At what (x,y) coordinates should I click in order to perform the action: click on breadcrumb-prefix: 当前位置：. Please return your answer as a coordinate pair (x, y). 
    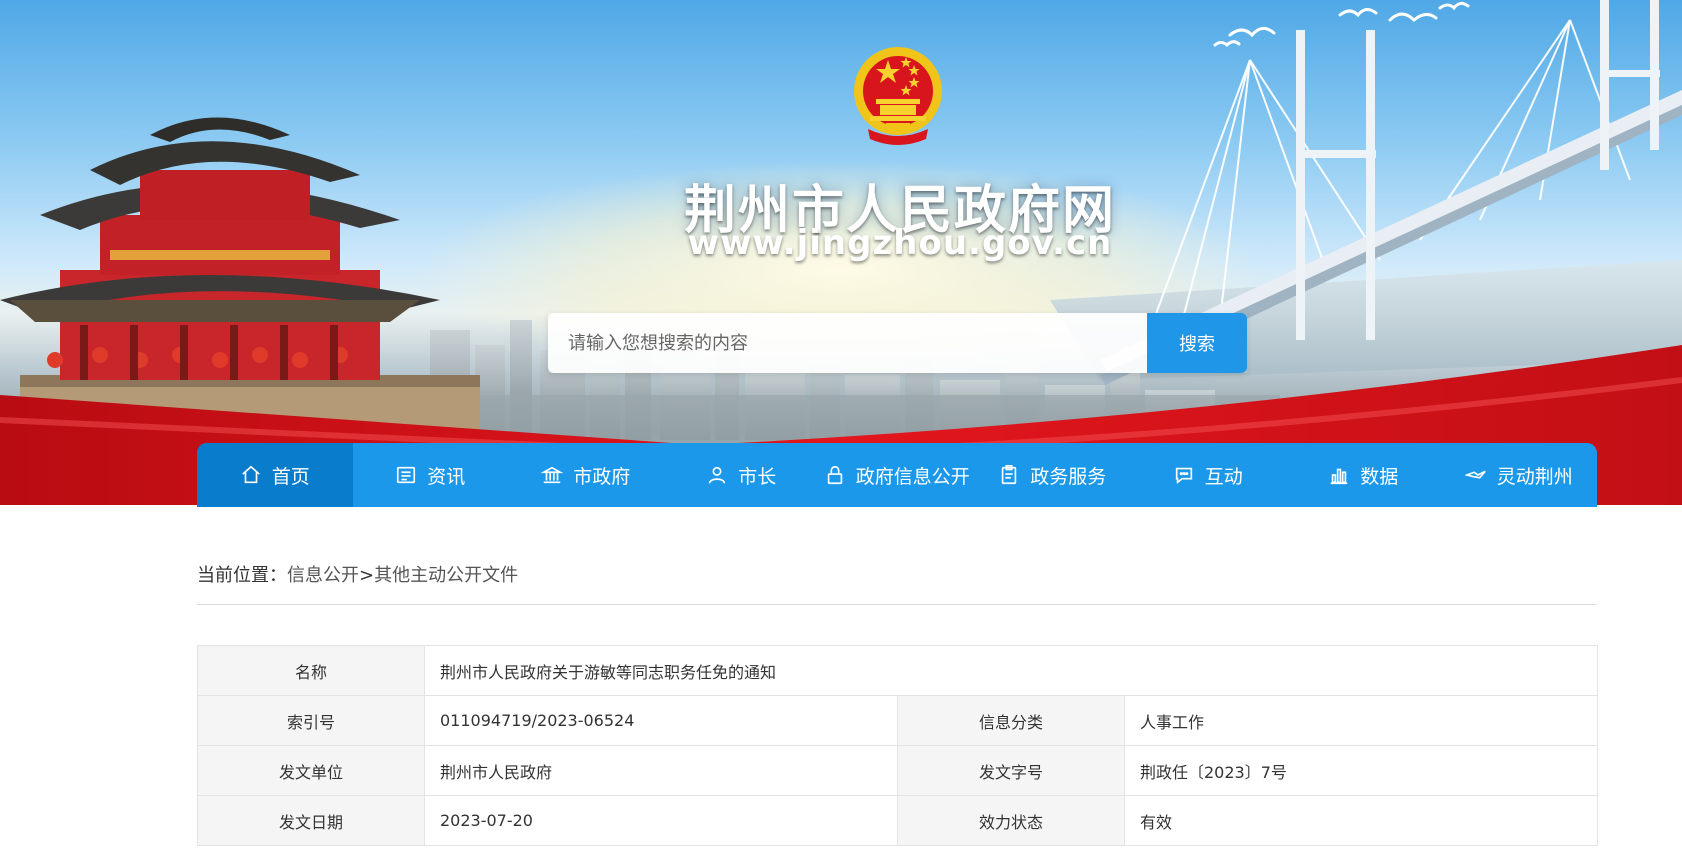
    Looking at the image, I should click on (242, 575).